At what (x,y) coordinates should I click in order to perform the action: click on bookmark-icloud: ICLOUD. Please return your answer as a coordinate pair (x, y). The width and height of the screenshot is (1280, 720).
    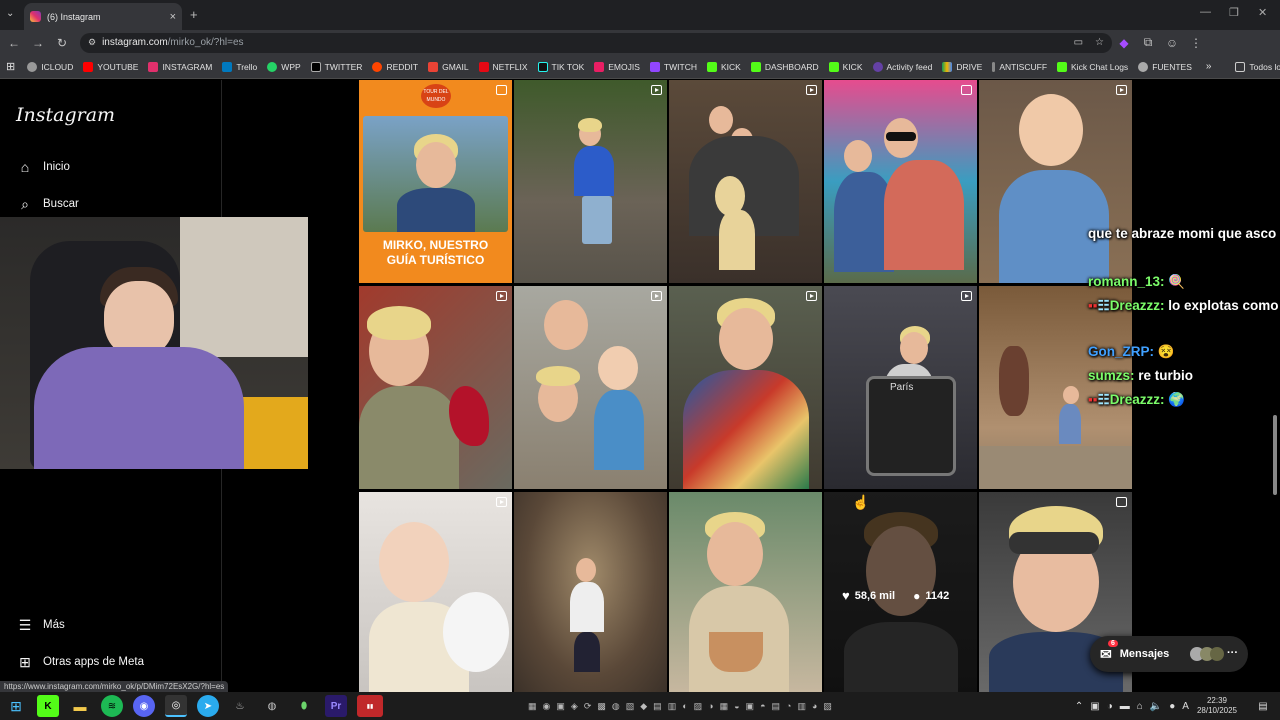
    Looking at the image, I should click on (50, 66).